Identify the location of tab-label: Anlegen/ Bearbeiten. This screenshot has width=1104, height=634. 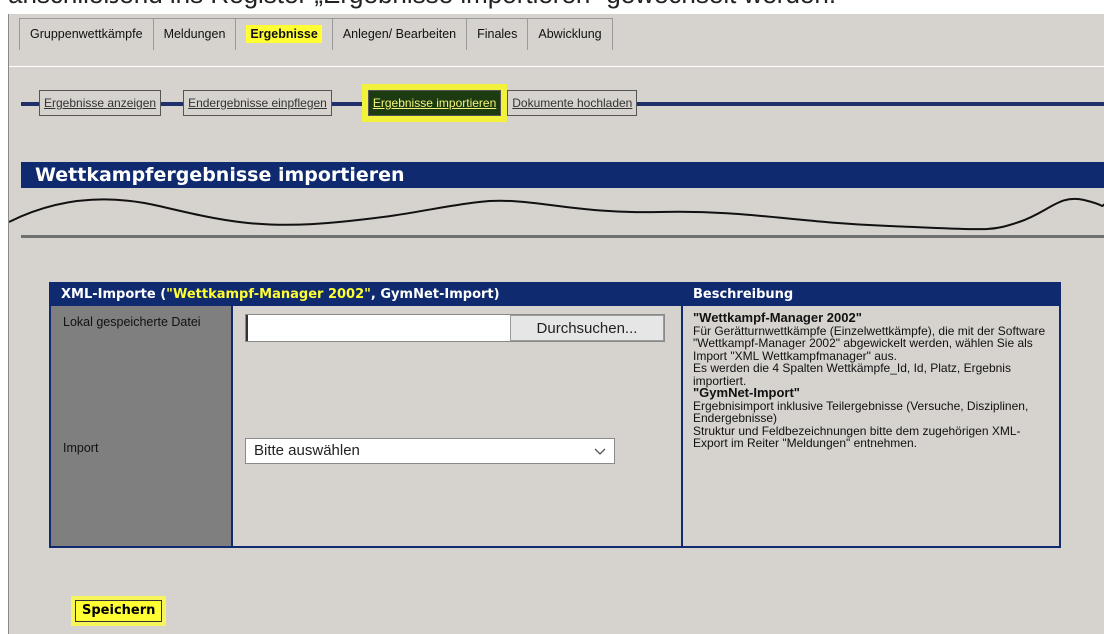
(399, 34).